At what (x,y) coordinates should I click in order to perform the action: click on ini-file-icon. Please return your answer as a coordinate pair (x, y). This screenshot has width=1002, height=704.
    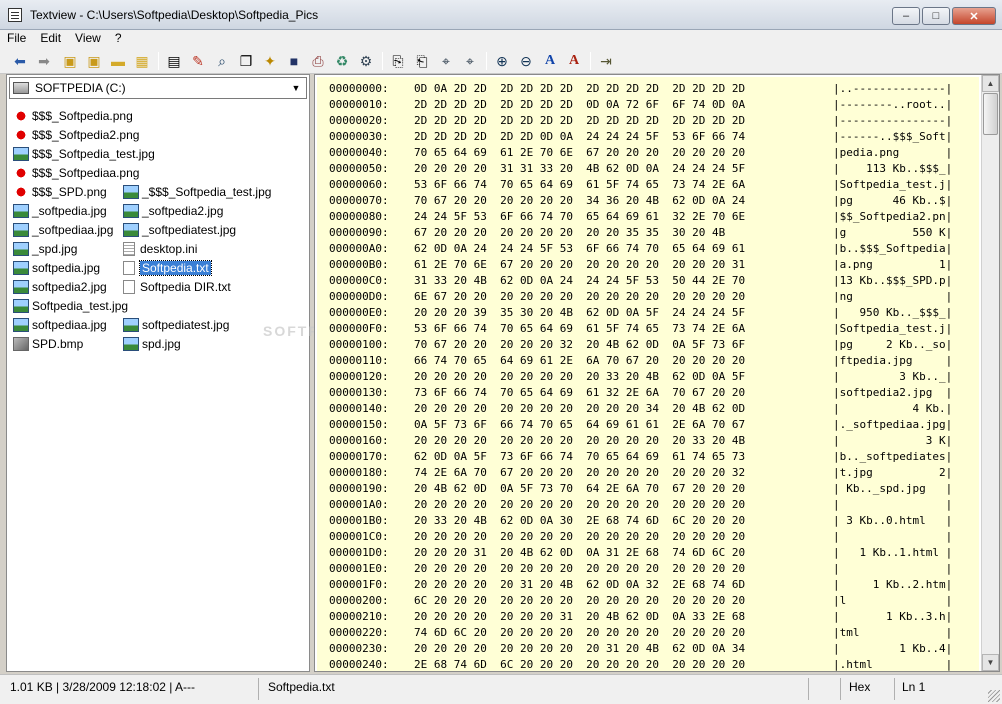
    Looking at the image, I should click on (129, 249).